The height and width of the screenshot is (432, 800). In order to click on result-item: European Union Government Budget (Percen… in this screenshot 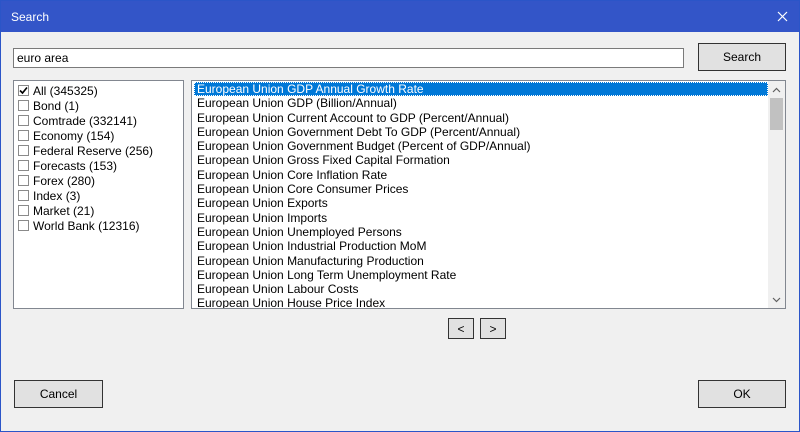, I will do `click(481, 146)`.